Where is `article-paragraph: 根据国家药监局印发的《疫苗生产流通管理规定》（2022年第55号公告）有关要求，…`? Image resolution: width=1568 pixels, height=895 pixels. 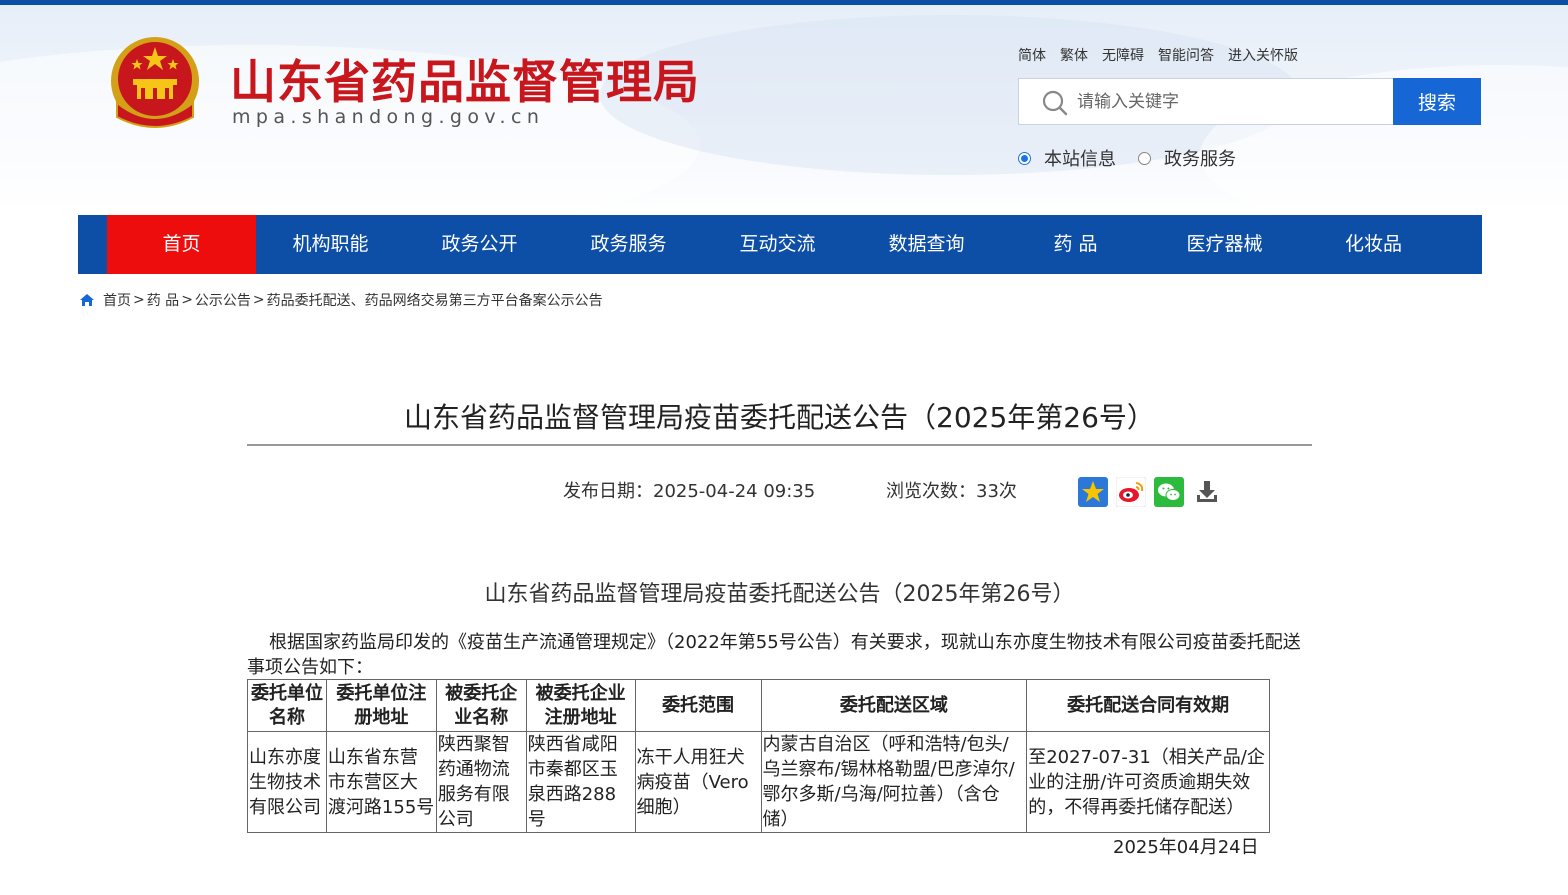 article-paragraph: 根据国家药监局印发的《疫苗生产流通管理规定》（2022年第55号公告）有关要求，… is located at coordinates (774, 655).